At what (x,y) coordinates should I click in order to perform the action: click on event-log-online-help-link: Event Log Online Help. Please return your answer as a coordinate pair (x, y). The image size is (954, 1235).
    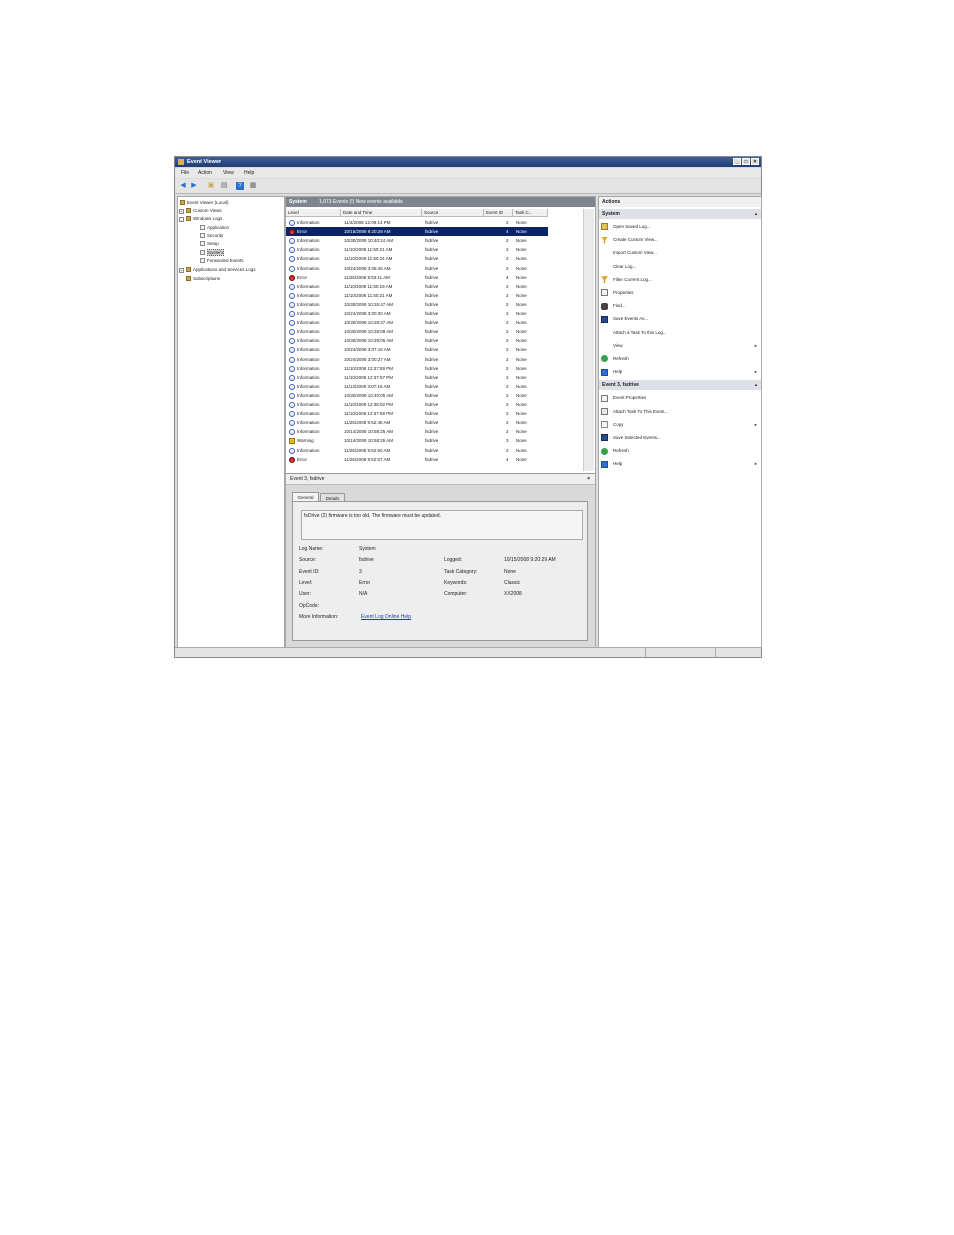
    Looking at the image, I should click on (386, 617).